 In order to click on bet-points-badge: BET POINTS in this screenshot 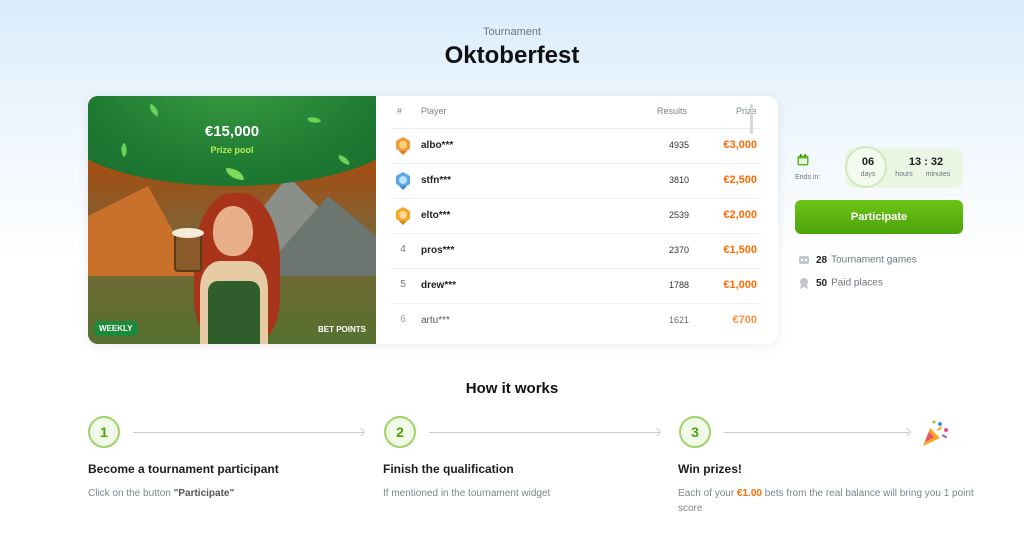, I will do `click(341, 329)`.